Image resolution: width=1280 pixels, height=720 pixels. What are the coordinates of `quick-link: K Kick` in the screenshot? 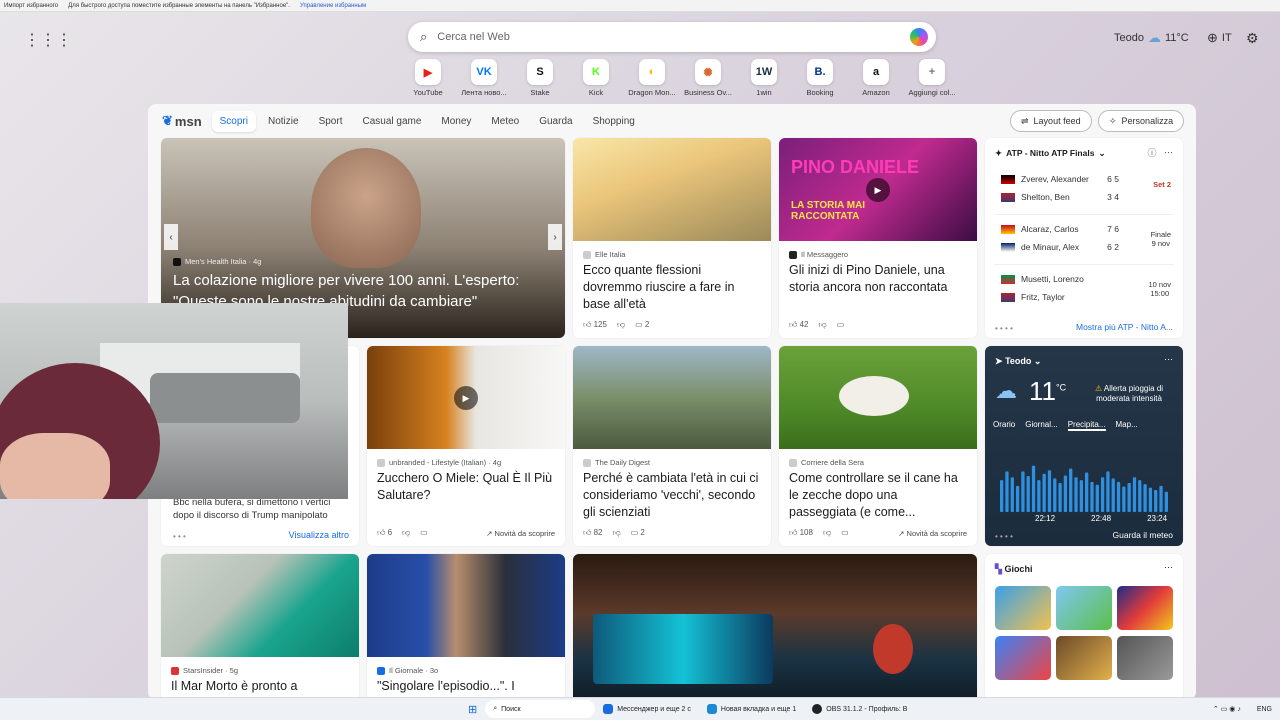 It's located at (596, 78).